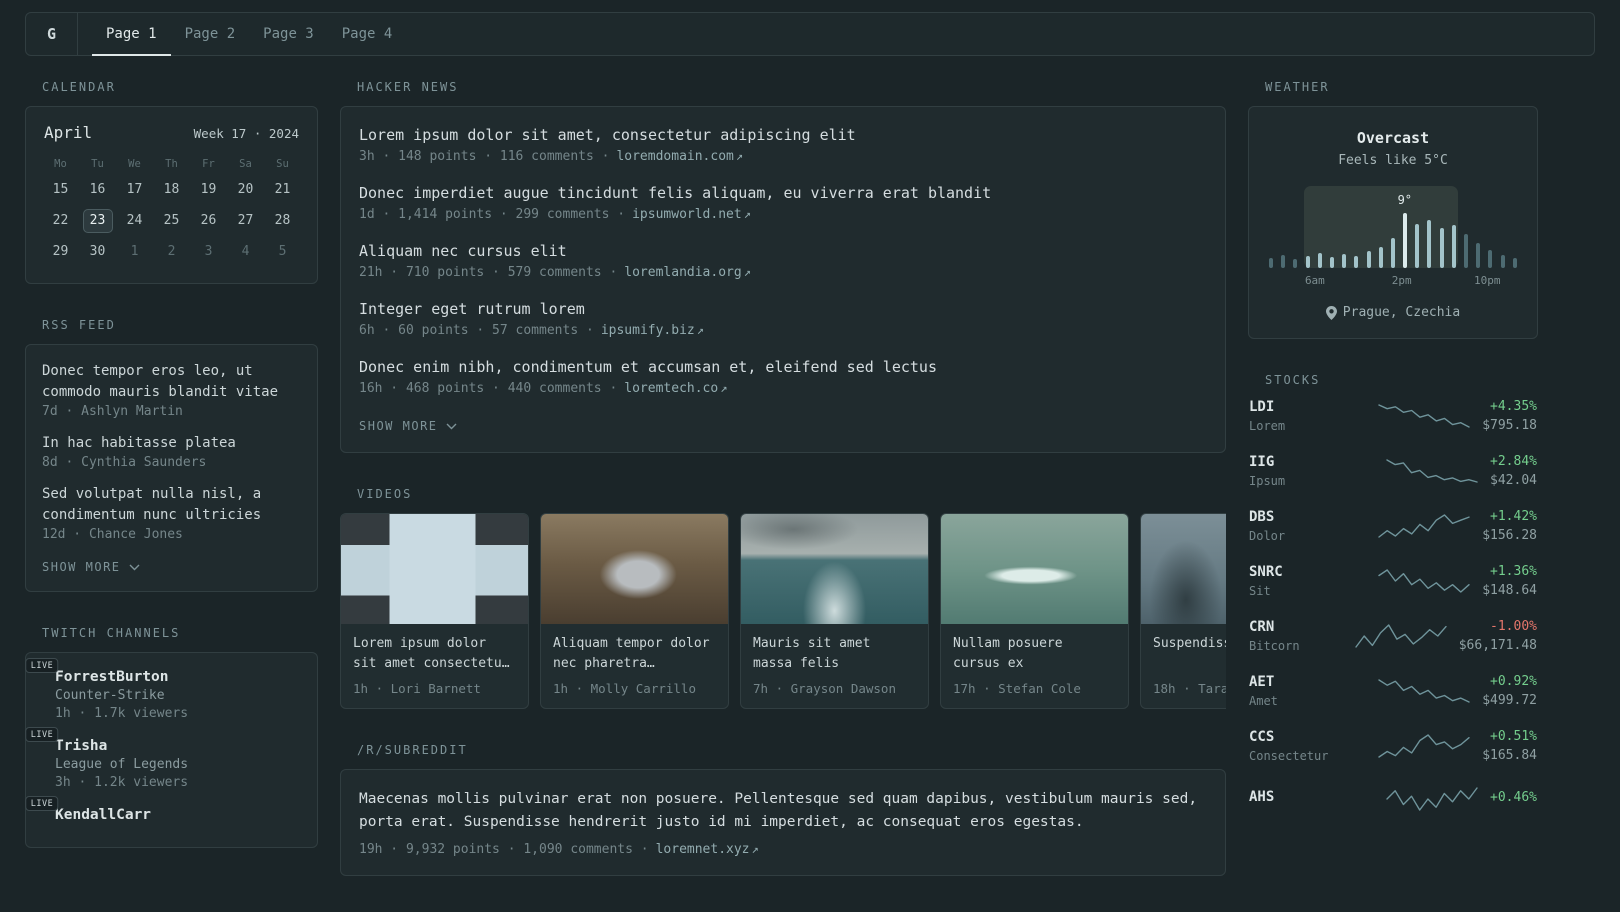  What do you see at coordinates (783, 251) in the screenshot?
I see `hn-item-title: Aliquam nec cursus elit` at bounding box center [783, 251].